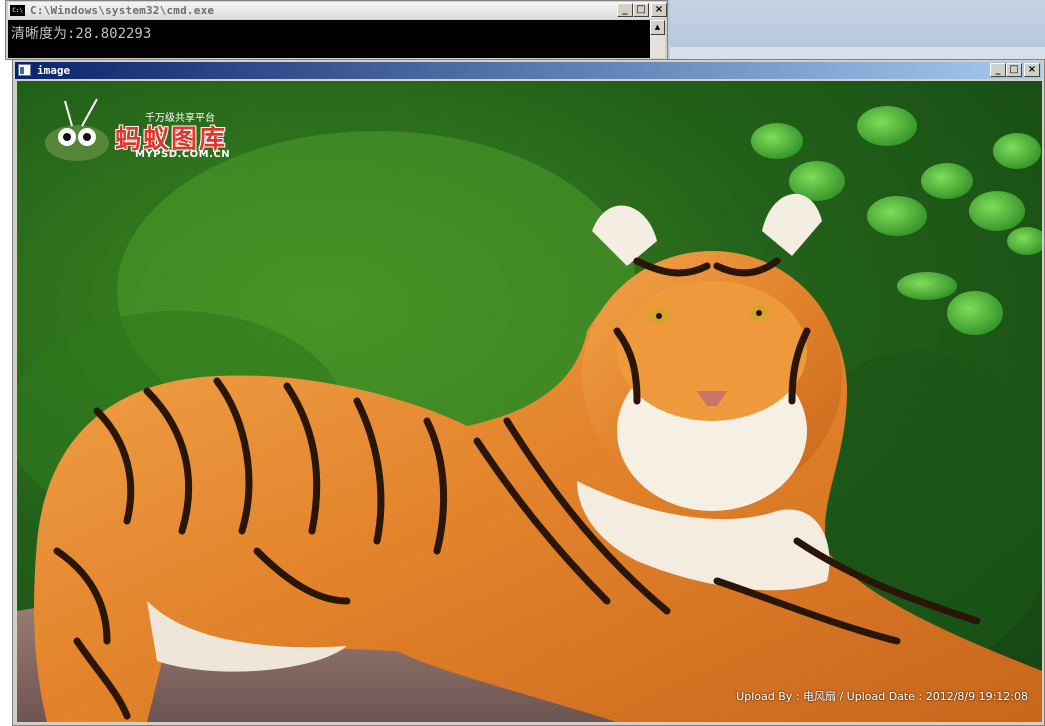 The height and width of the screenshot is (726, 1045). I want to click on cmd-titlebar: C:\ C:\Windows\system32\cmd.exe _ □ ×, so click(337, 10).